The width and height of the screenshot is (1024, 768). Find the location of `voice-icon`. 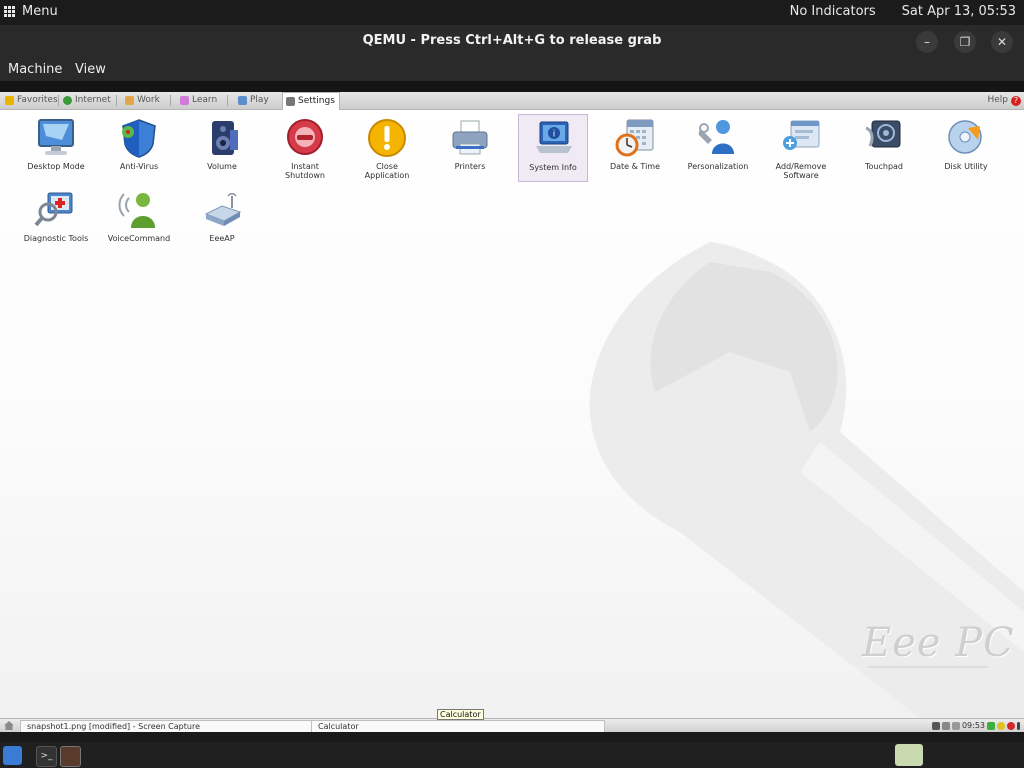

voice-icon is located at coordinates (136, 210).